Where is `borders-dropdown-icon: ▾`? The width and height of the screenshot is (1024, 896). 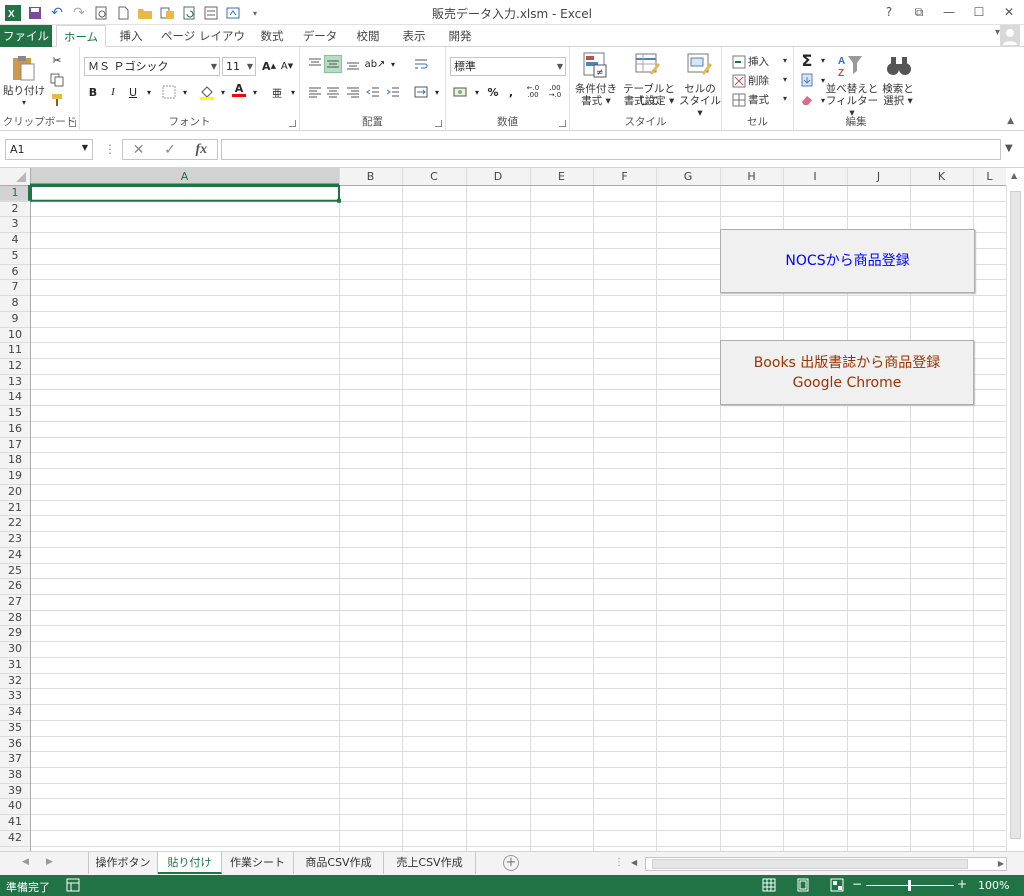
borders-dropdown-icon: ▾ is located at coordinates (185, 92).